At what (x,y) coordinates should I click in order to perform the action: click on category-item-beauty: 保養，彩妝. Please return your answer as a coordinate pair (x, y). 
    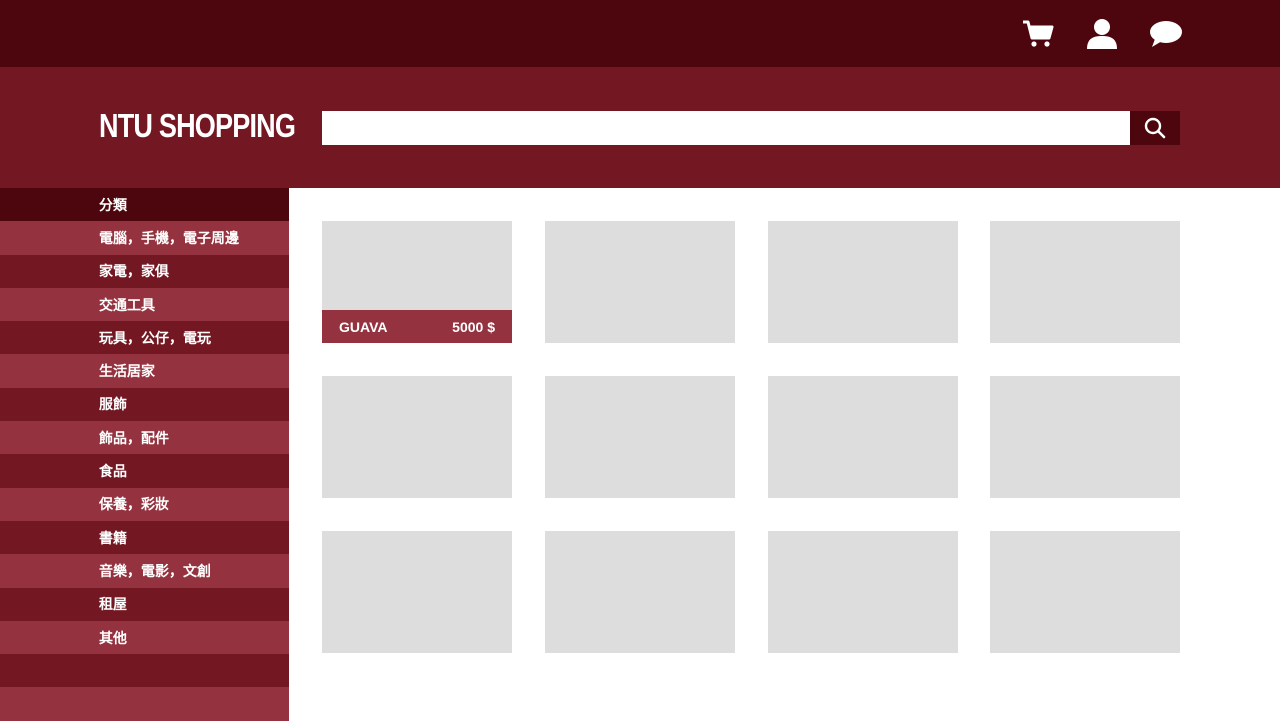
    Looking at the image, I should click on (144, 504).